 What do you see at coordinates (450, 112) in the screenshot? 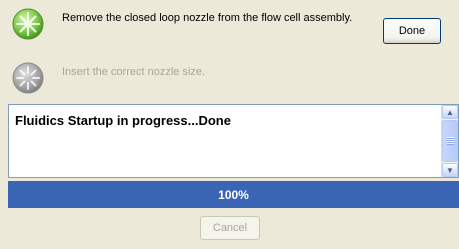
I see `scroll-up-arrow-icon: ▲` at bounding box center [450, 112].